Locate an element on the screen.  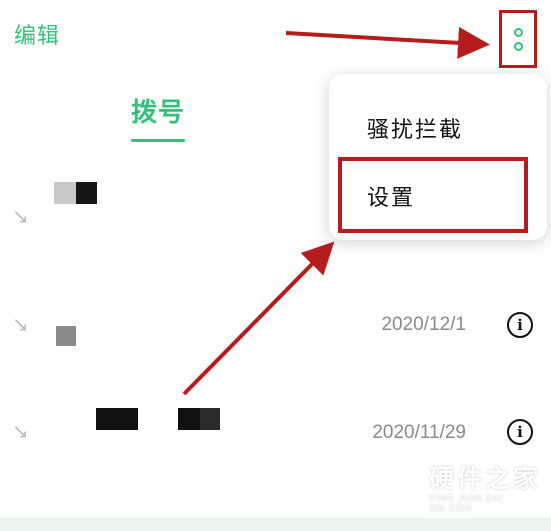
bottom-bar is located at coordinates (275, 524).